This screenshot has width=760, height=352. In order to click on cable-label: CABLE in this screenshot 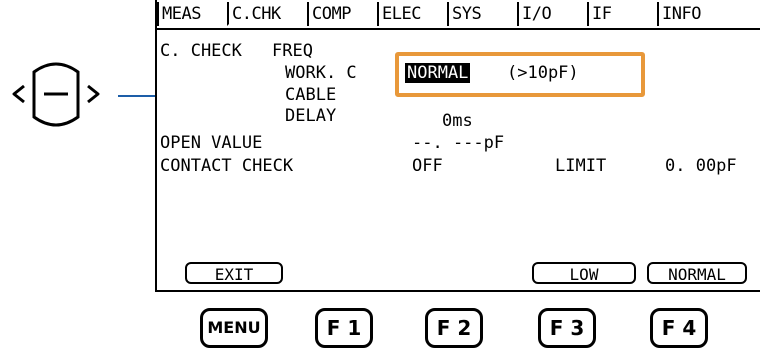, I will do `click(311, 95)`.